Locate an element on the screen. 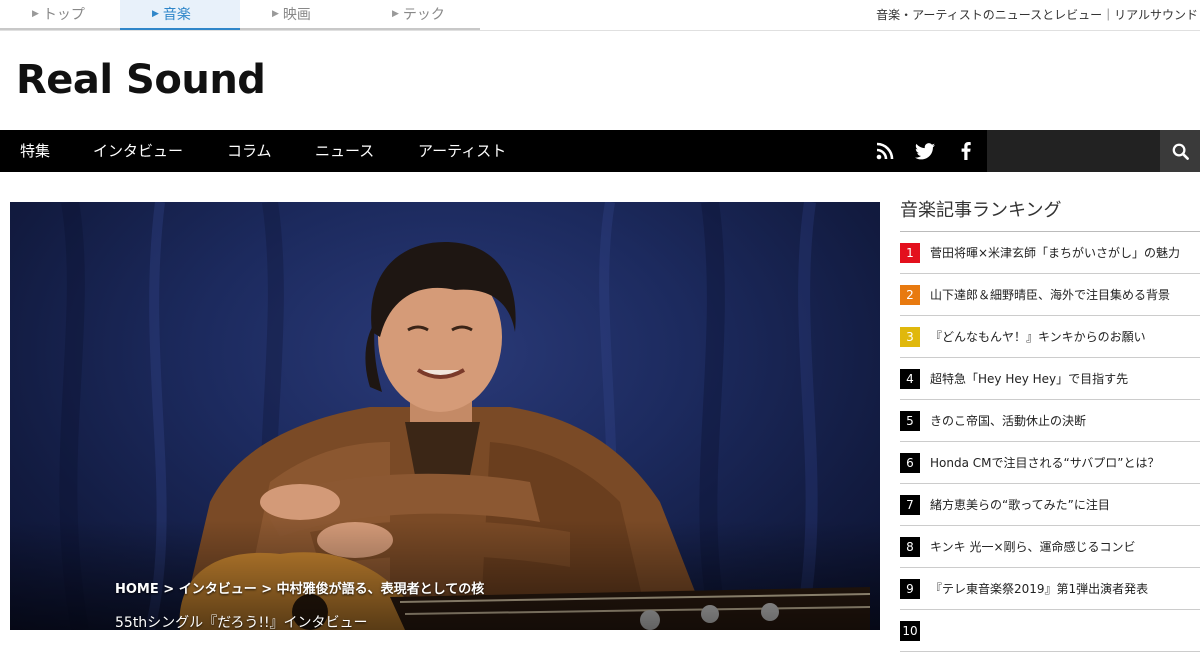 The height and width of the screenshot is (652, 1200). site-tagline: 音楽・アーティストのニュースとレビュー｜リアルサウンド is located at coordinates (1037, 15).